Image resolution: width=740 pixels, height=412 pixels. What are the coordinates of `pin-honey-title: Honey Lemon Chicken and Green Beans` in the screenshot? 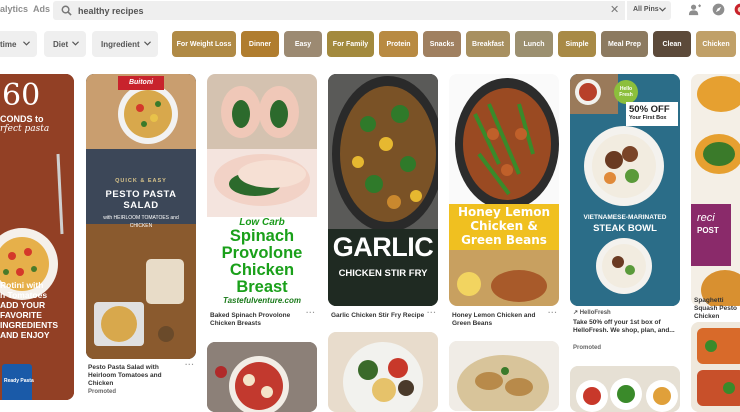 It's located at (502, 320).